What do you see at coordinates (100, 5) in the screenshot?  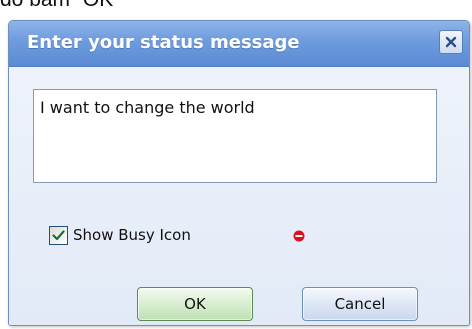 I see `background-caption: đó bấm “OK”` at bounding box center [100, 5].